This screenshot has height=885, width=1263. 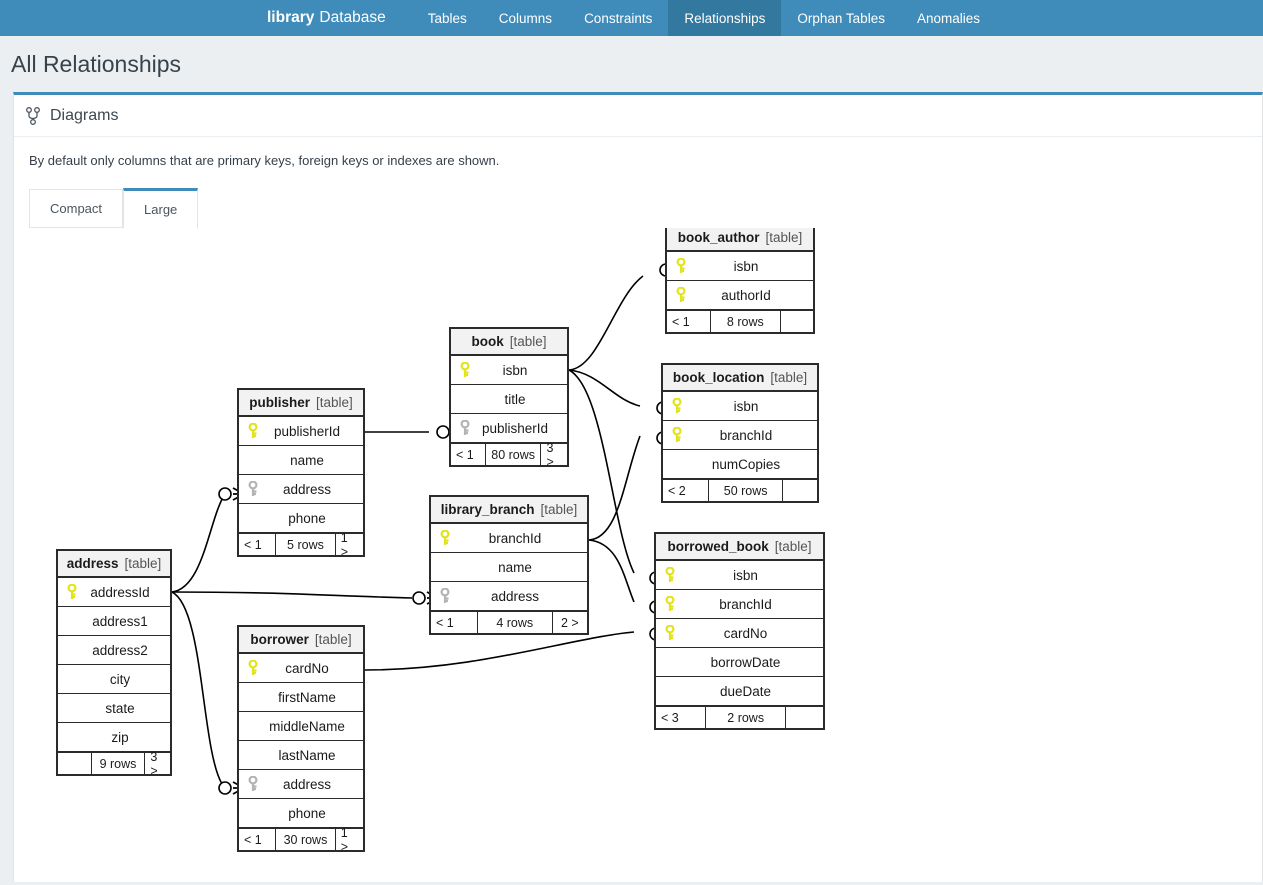 I want to click on er-footer-incoming: < 2, so click(x=686, y=490).